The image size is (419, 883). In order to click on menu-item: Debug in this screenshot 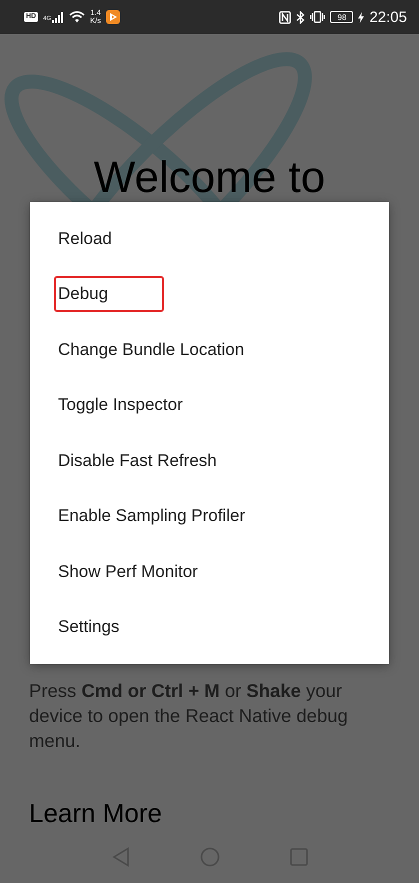, I will do `click(109, 294)`.